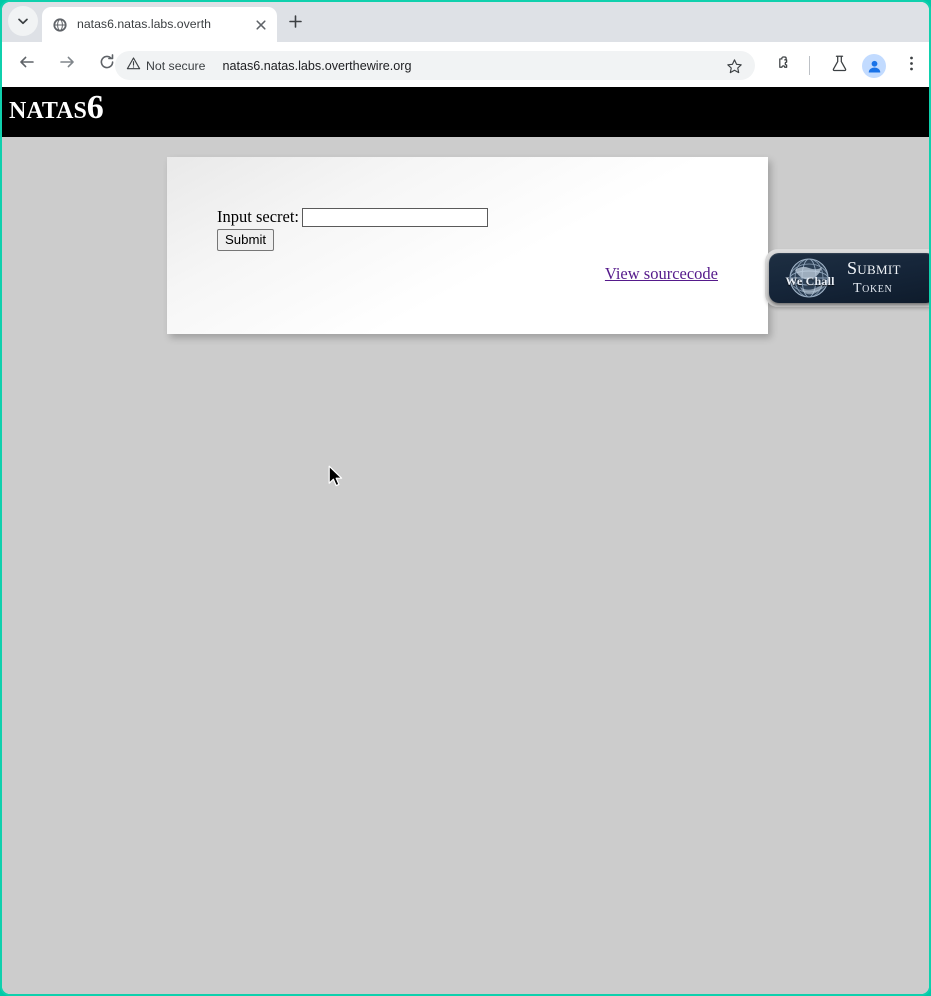 This screenshot has height=996, width=931. What do you see at coordinates (395, 217) in the screenshot?
I see `secret-input` at bounding box center [395, 217].